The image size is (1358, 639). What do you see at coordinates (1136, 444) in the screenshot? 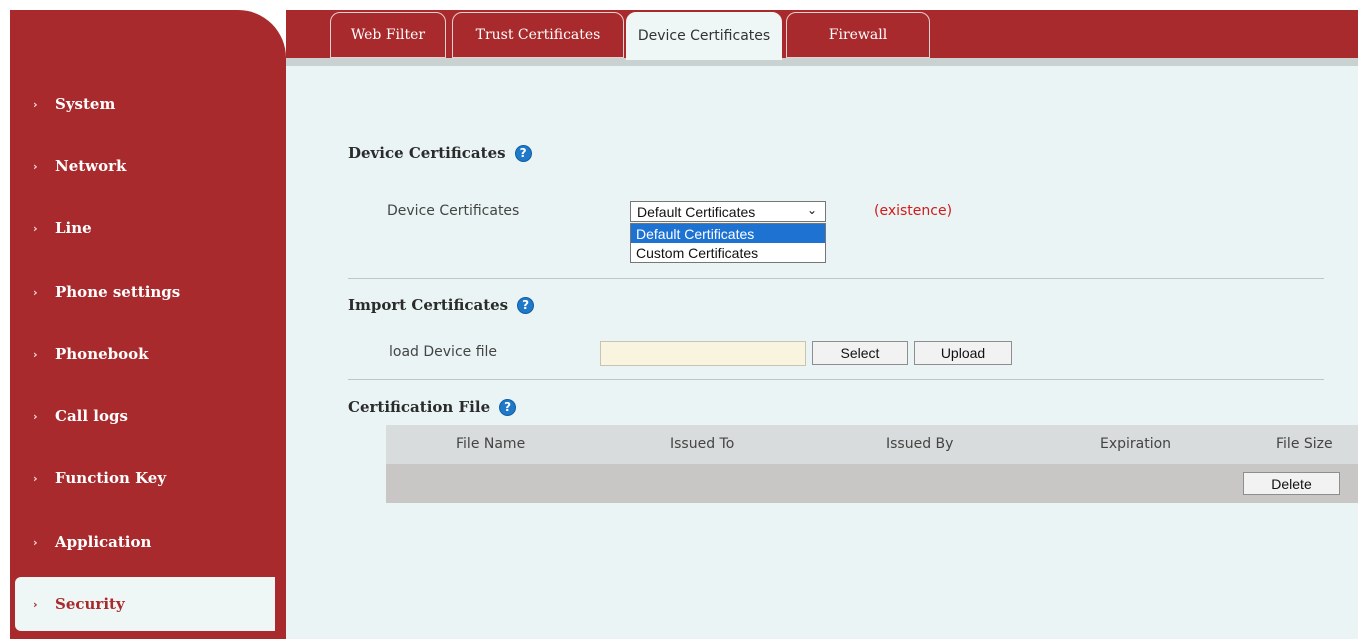
I see `column-expiration: Expiration` at bounding box center [1136, 444].